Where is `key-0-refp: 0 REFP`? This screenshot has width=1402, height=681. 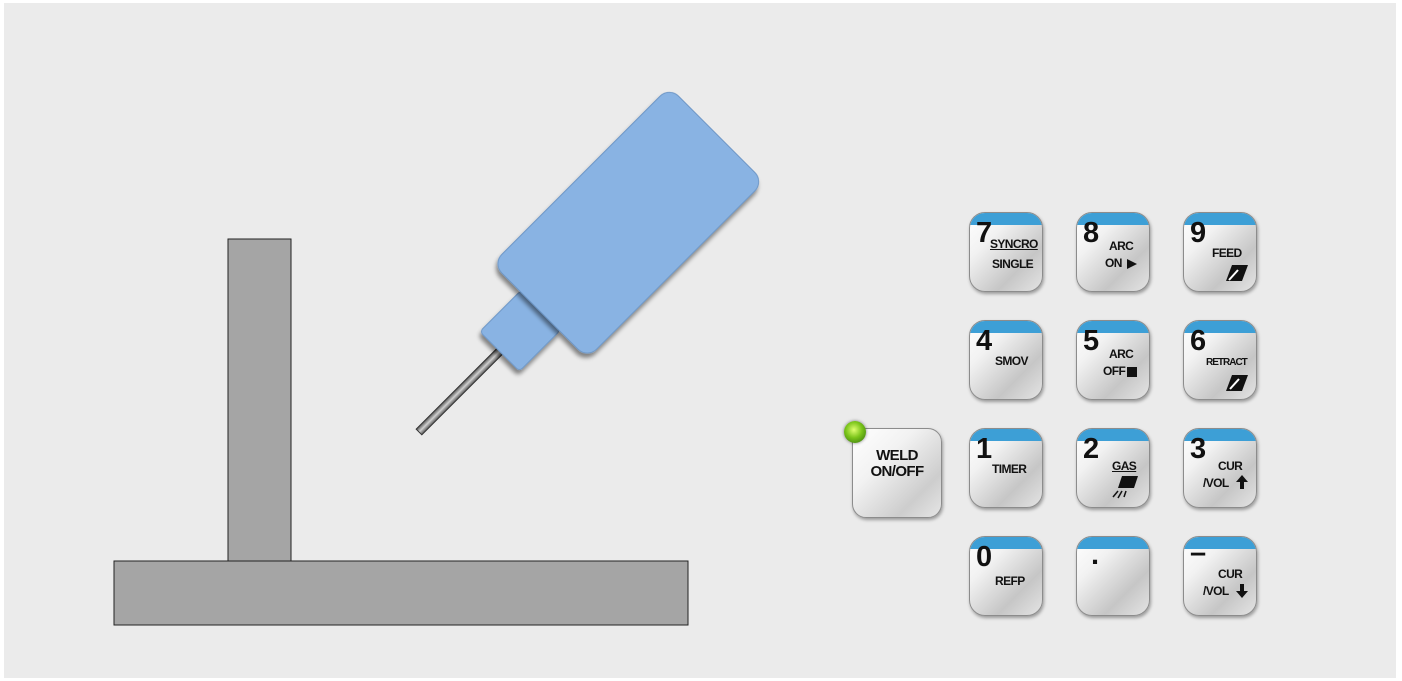 key-0-refp: 0 REFP is located at coordinates (1006, 576).